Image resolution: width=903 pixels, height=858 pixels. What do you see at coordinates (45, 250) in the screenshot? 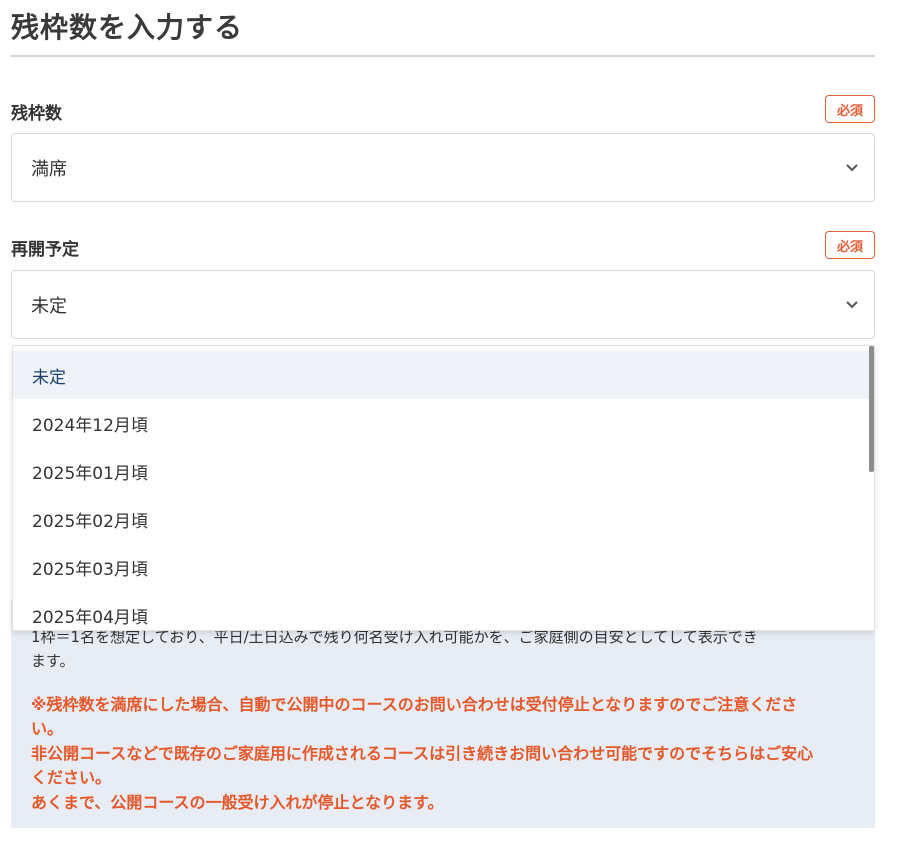
I see `field-label-reopen-schedule: 再開予定` at bounding box center [45, 250].